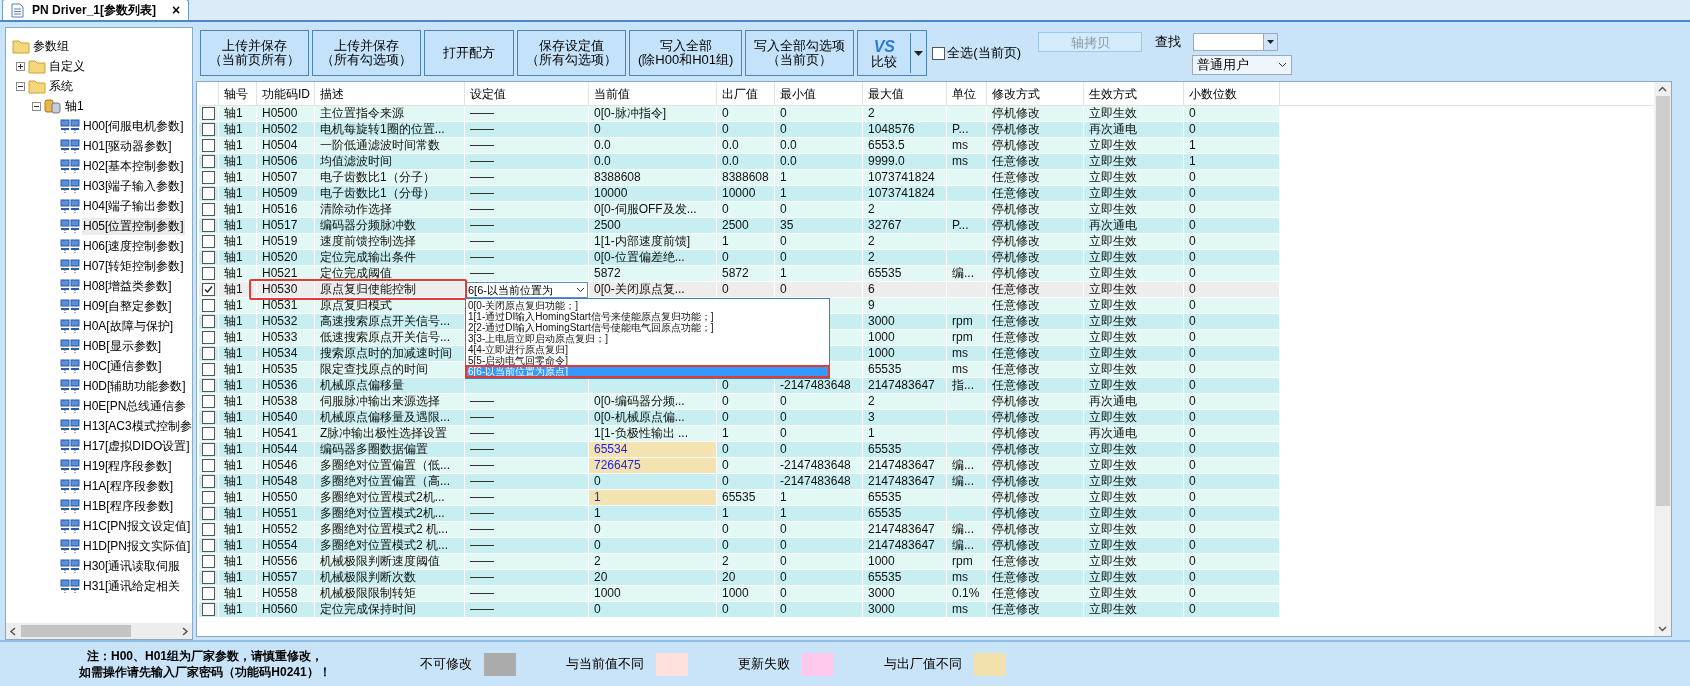 The height and width of the screenshot is (686, 1690). What do you see at coordinates (280, 273) in the screenshot?
I see `table-cell-text: H0521` at bounding box center [280, 273].